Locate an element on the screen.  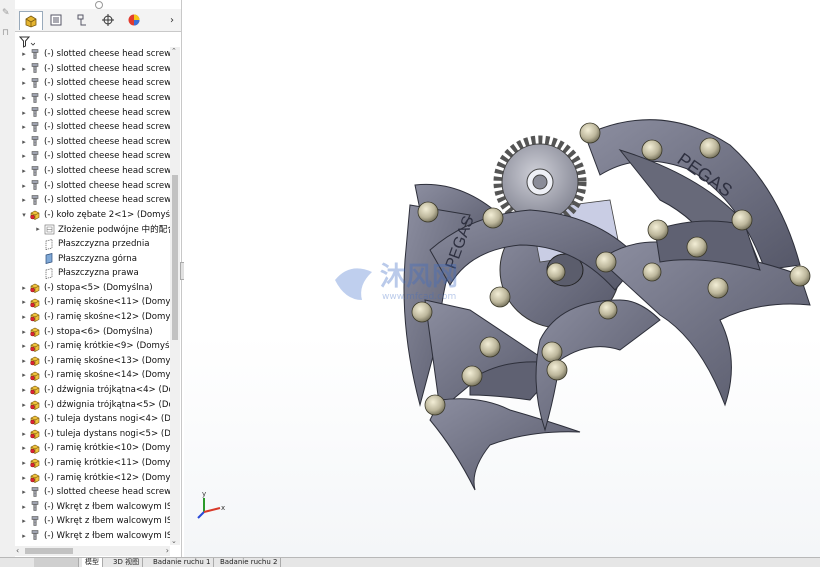
configuration-manager-icon is located at coordinates (81, 20).